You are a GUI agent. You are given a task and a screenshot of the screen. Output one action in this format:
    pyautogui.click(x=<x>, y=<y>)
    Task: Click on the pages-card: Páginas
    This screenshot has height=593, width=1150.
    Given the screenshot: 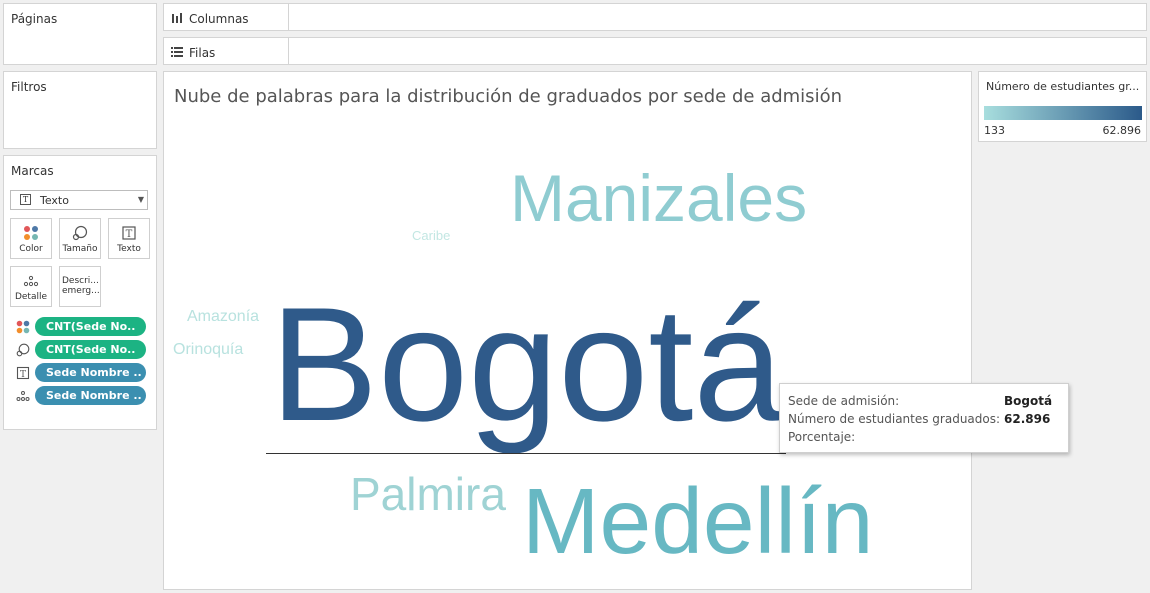 What is the action you would take?
    pyautogui.click(x=80, y=34)
    